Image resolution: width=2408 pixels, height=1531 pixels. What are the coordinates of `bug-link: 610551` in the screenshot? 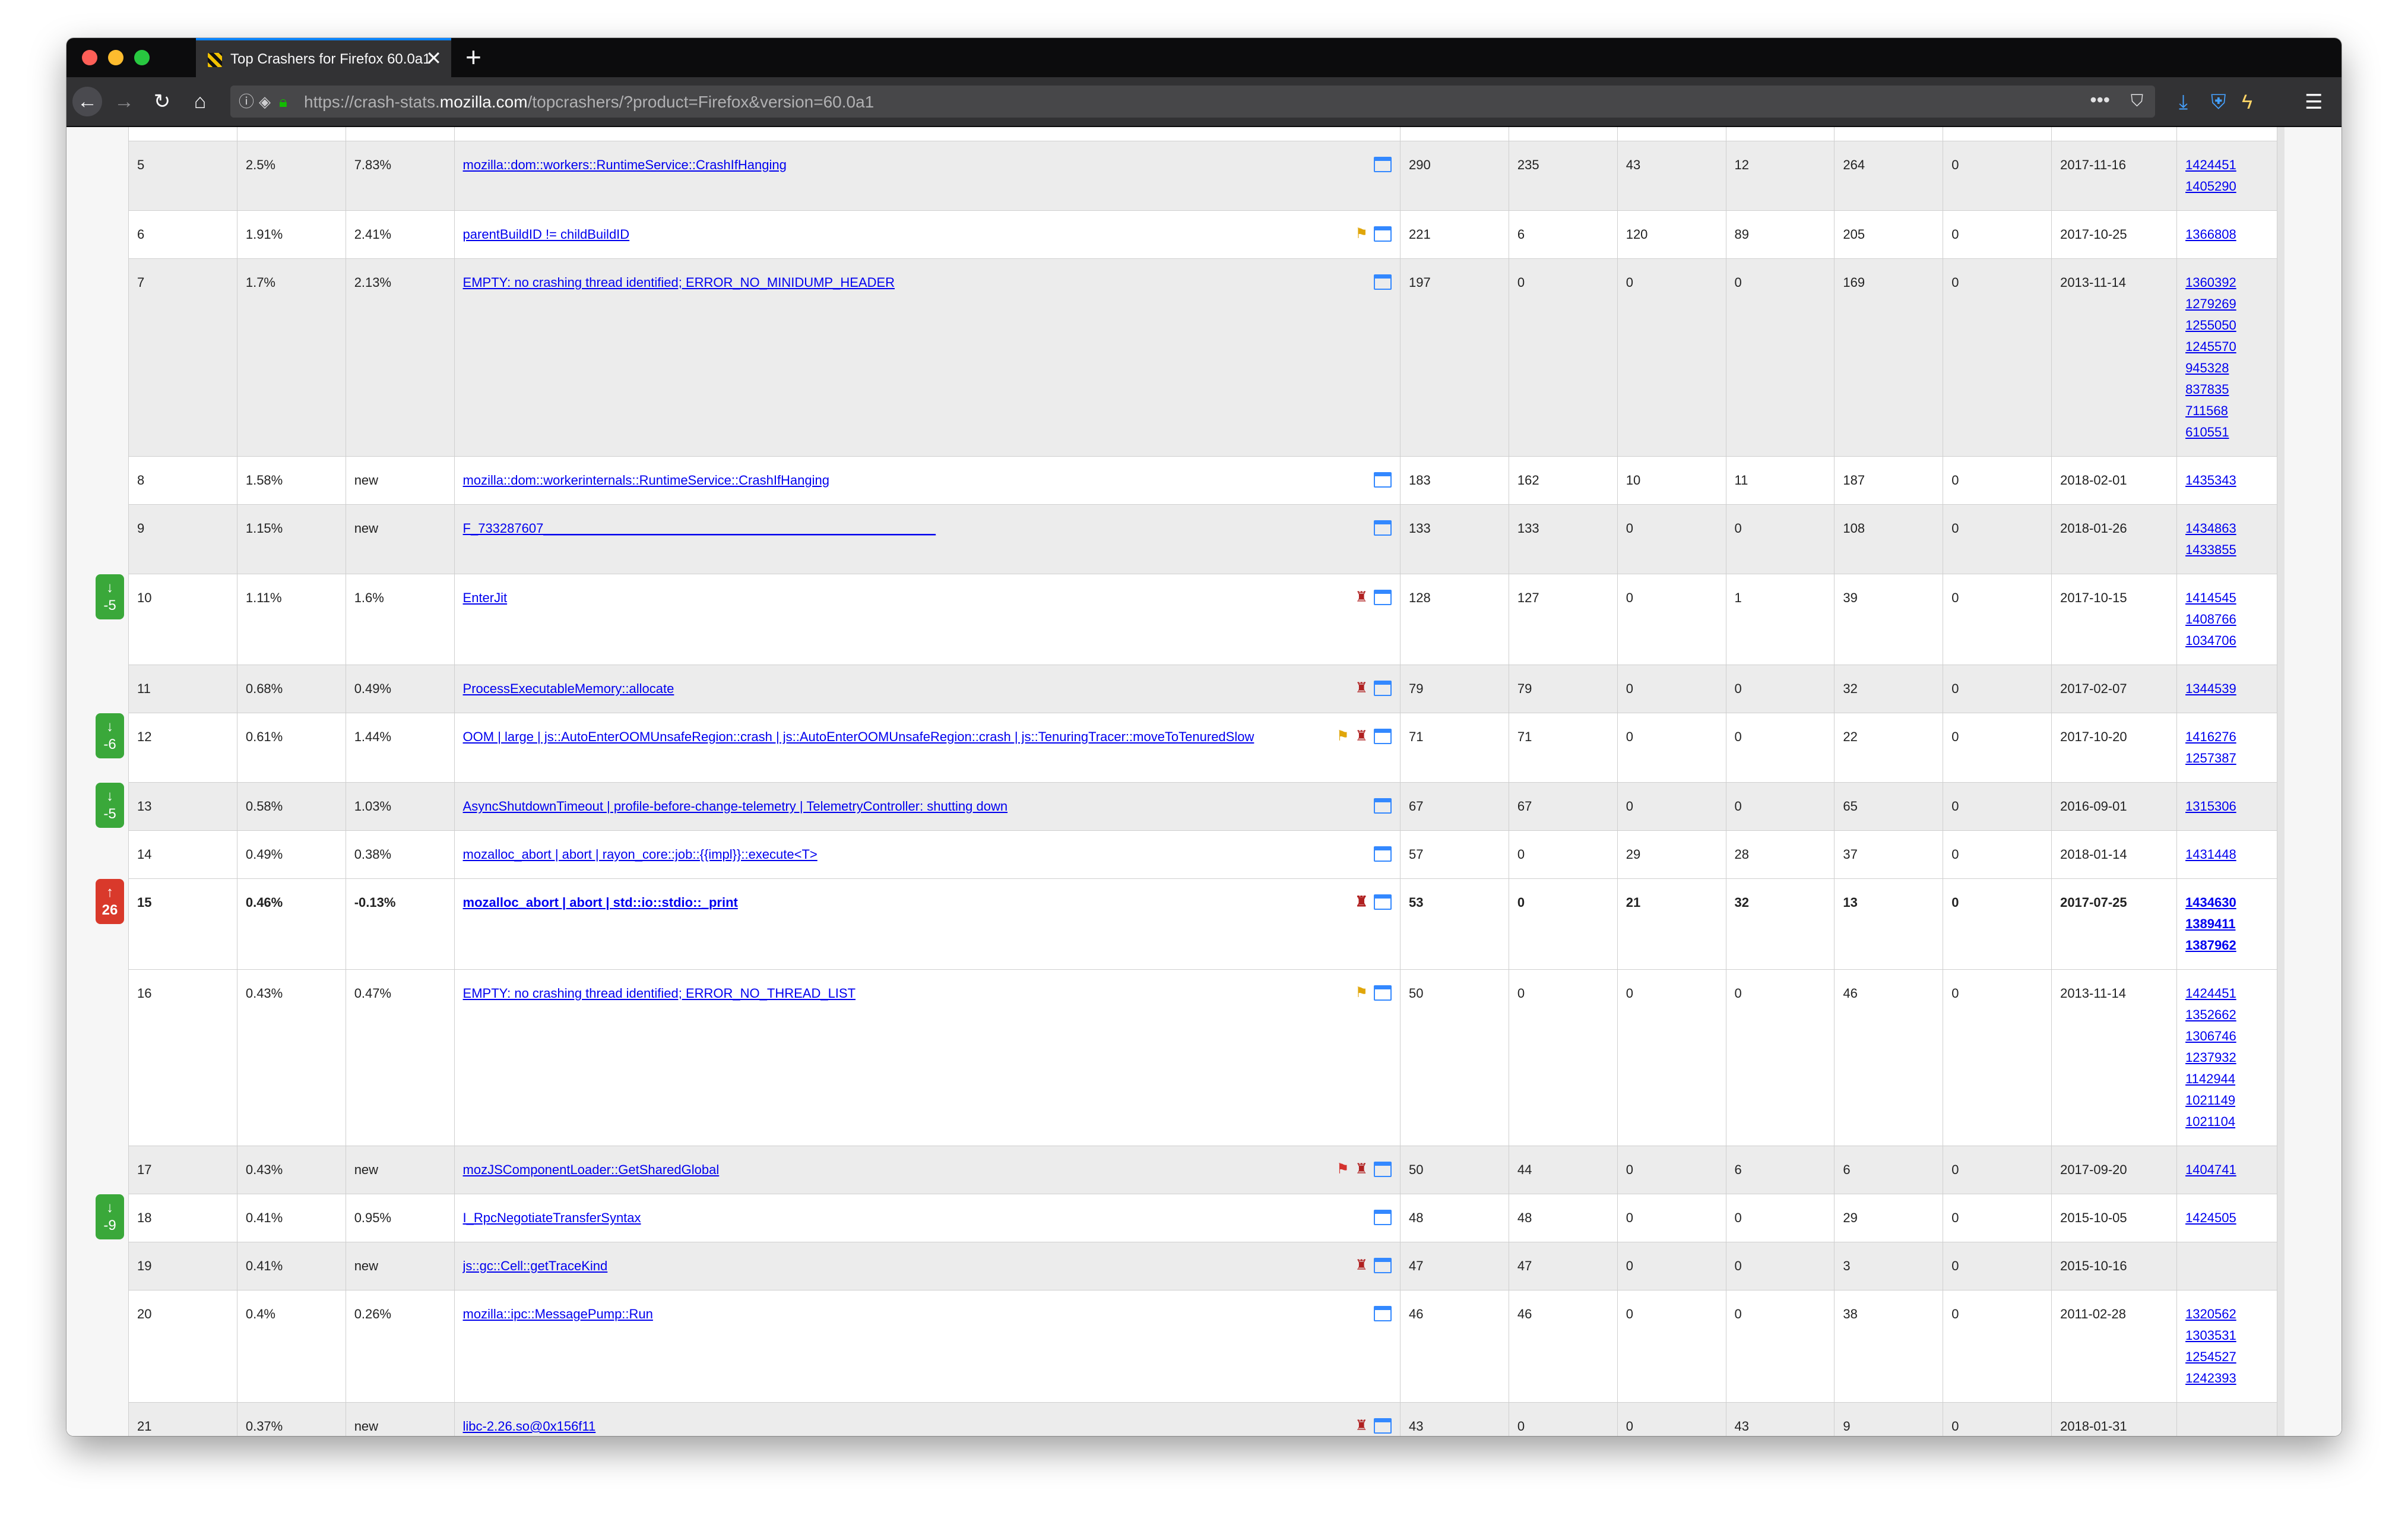 It's located at (2227, 433).